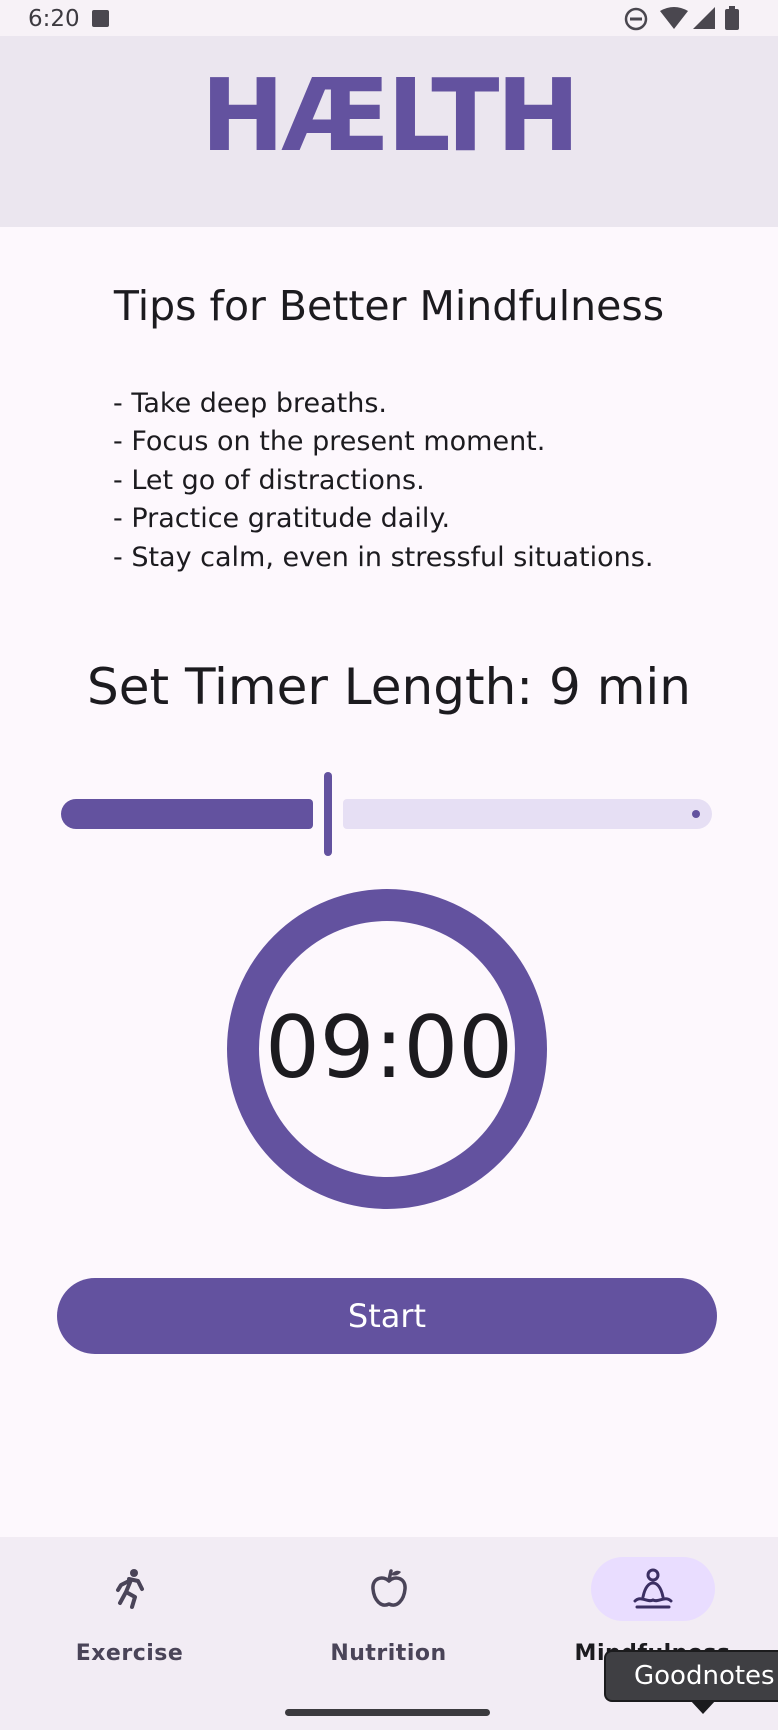 This screenshot has width=778, height=1730. I want to click on do-not-disturb-icon, so click(636, 19).